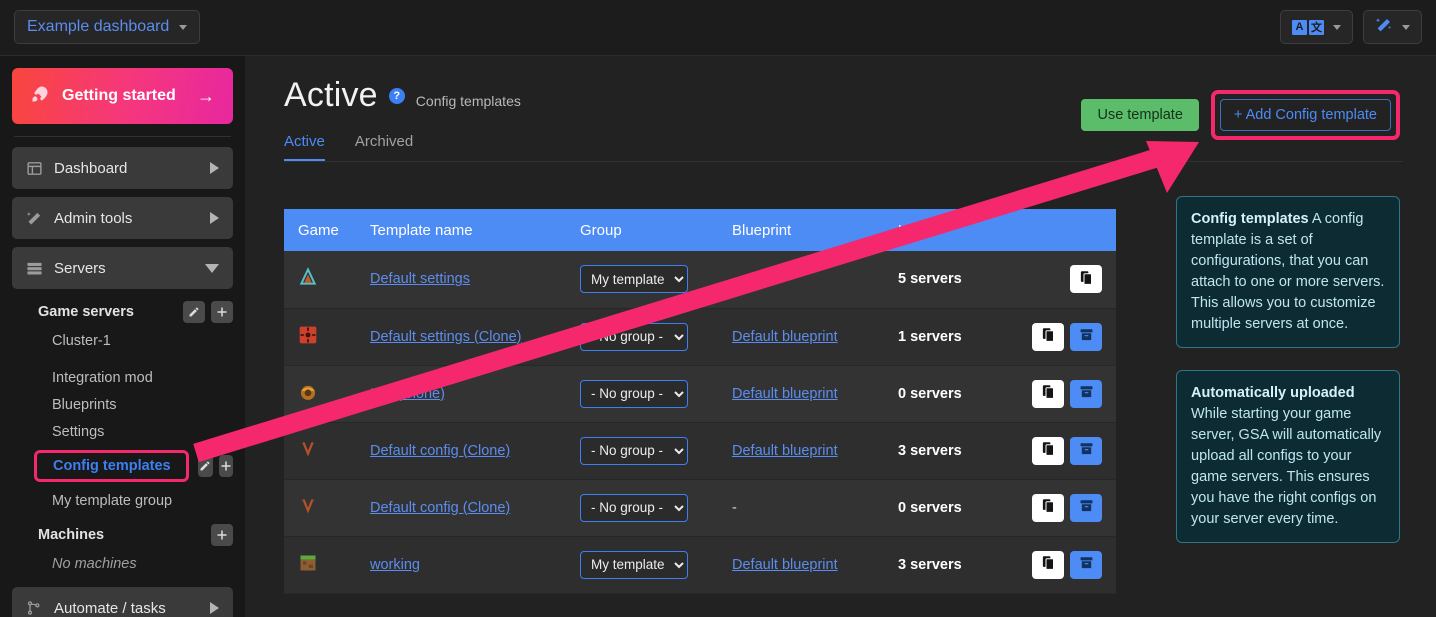 Image resolution: width=1436 pixels, height=617 pixels. I want to click on grid-icon, so click(38, 168).